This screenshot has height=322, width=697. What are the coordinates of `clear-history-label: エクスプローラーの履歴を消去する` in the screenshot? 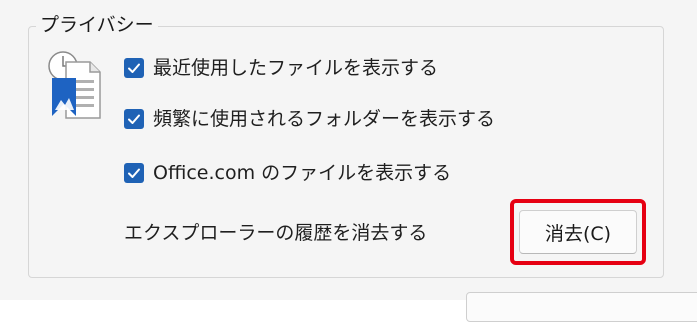 It's located at (276, 233).